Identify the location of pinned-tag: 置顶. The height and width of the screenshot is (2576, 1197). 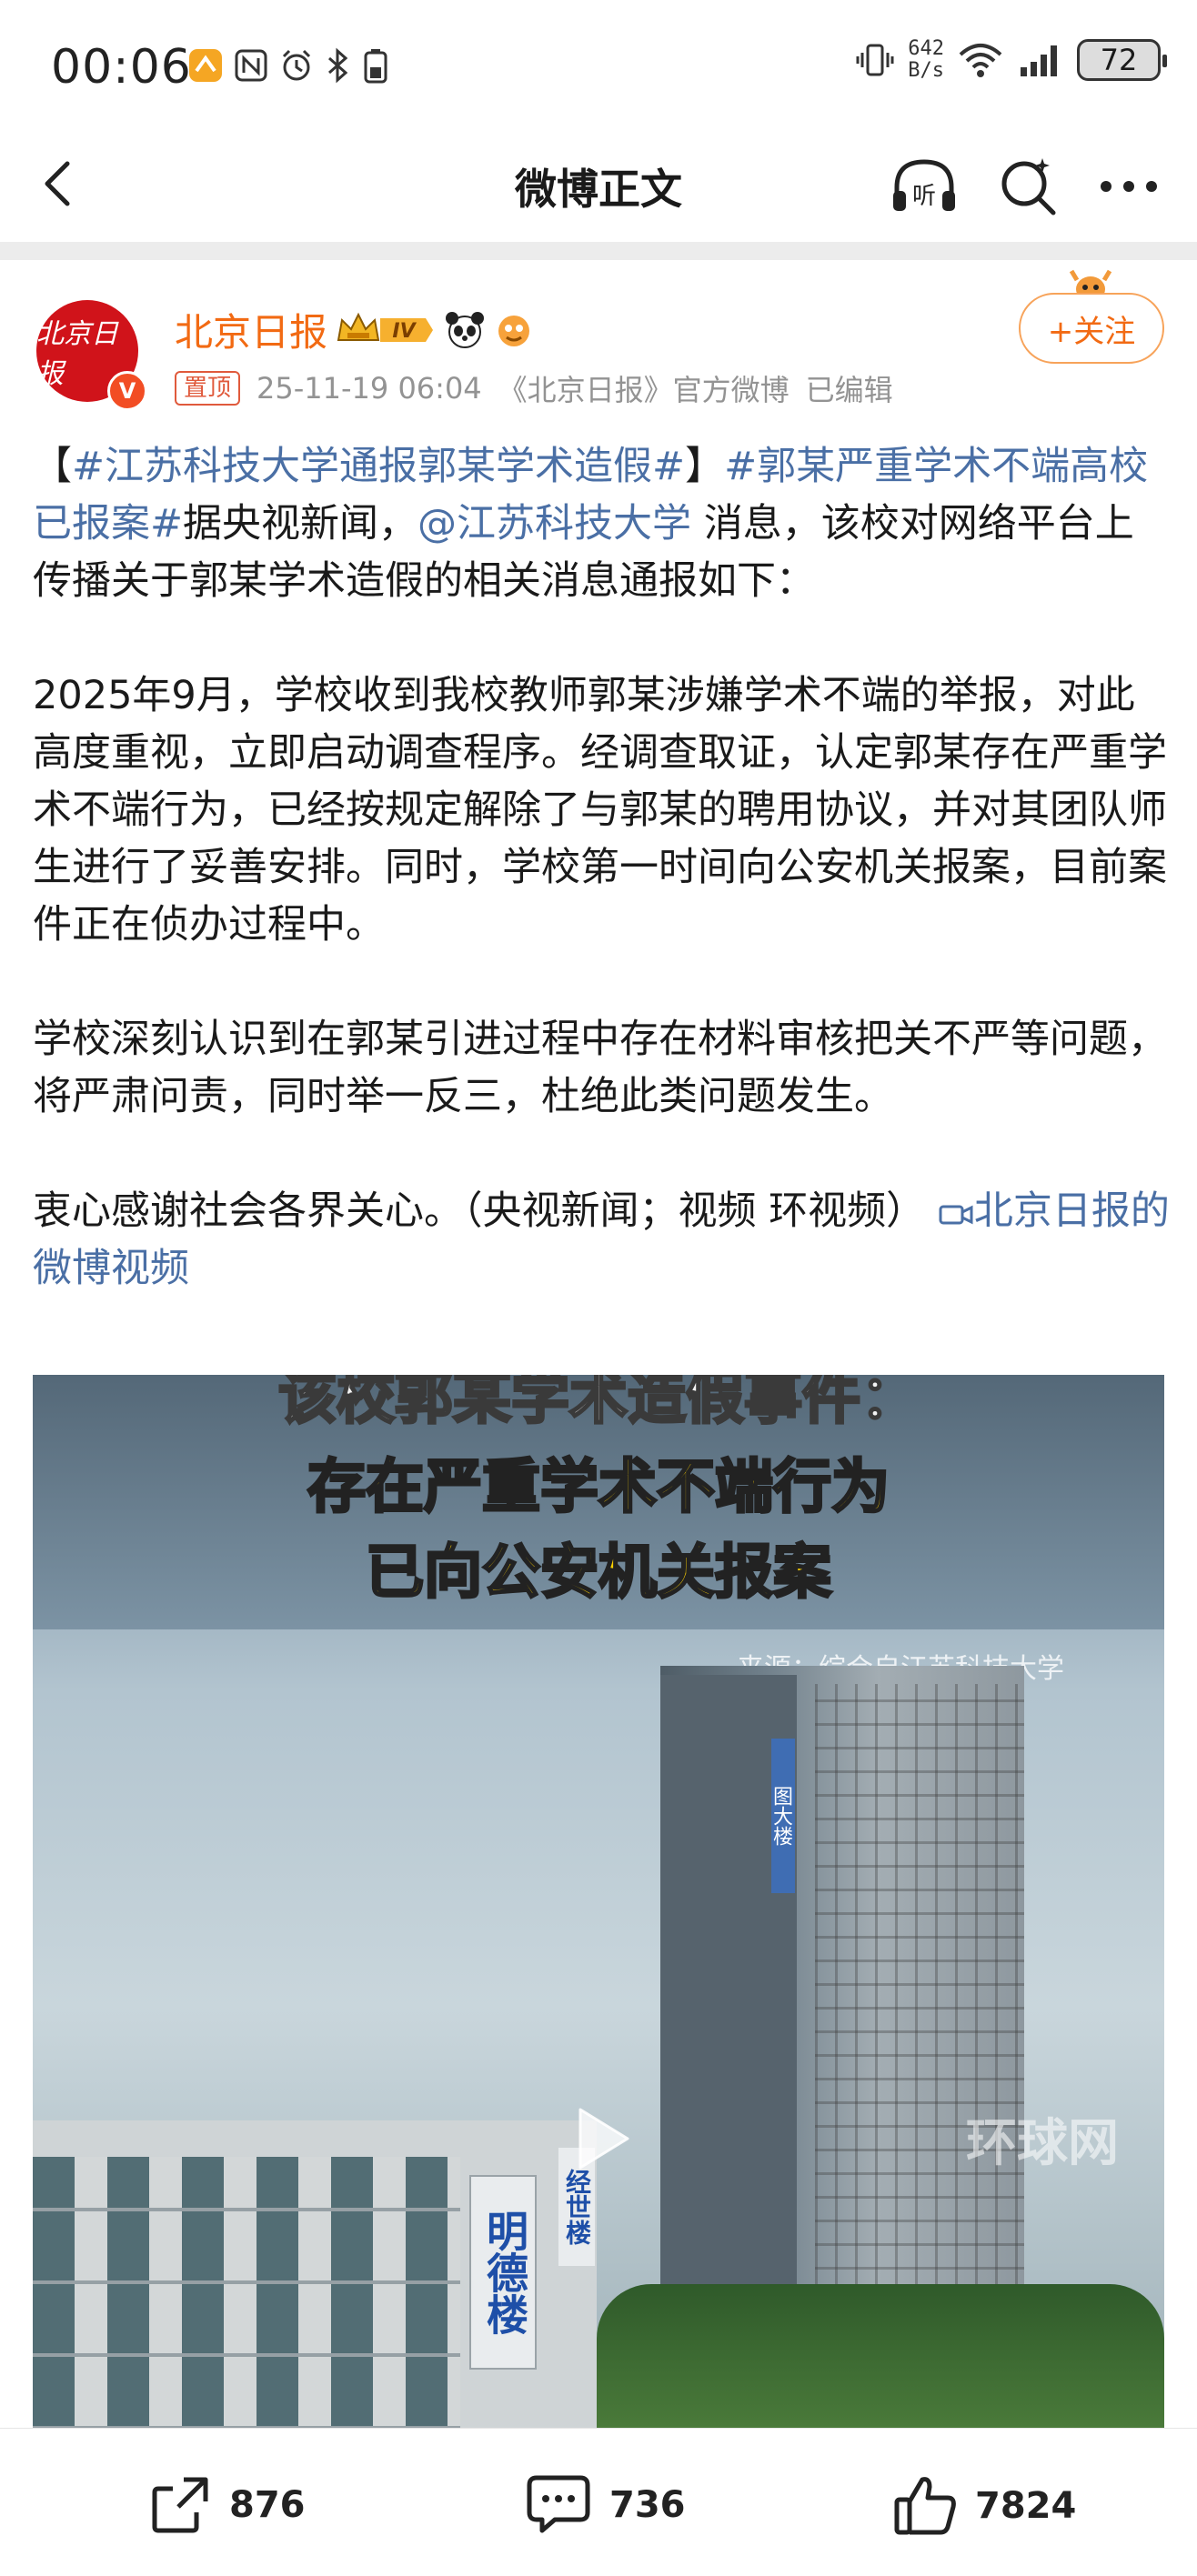
(208, 388).